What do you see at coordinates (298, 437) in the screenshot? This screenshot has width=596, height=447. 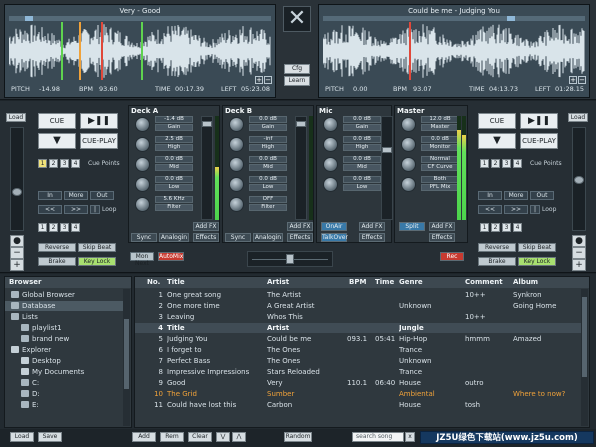 I see `random-button: Random` at bounding box center [298, 437].